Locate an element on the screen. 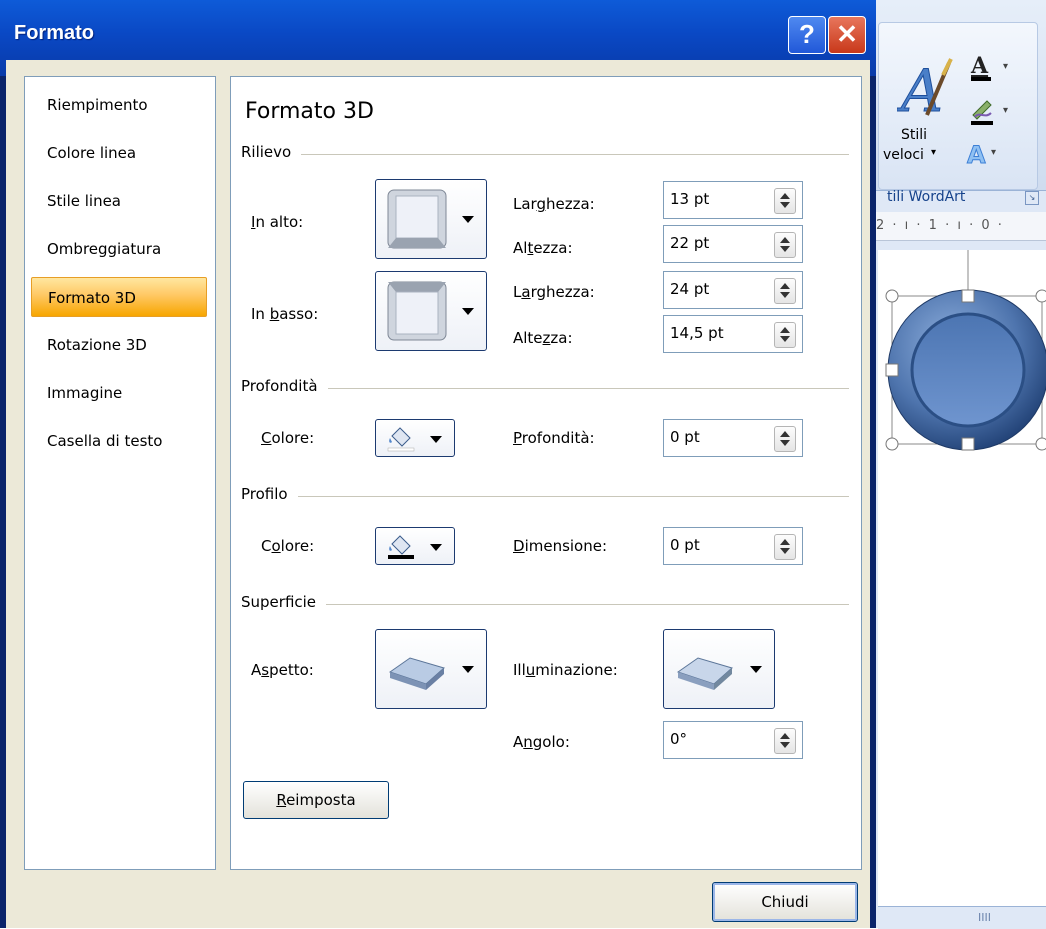  wordart-icon: A is located at coordinates (925, 89).